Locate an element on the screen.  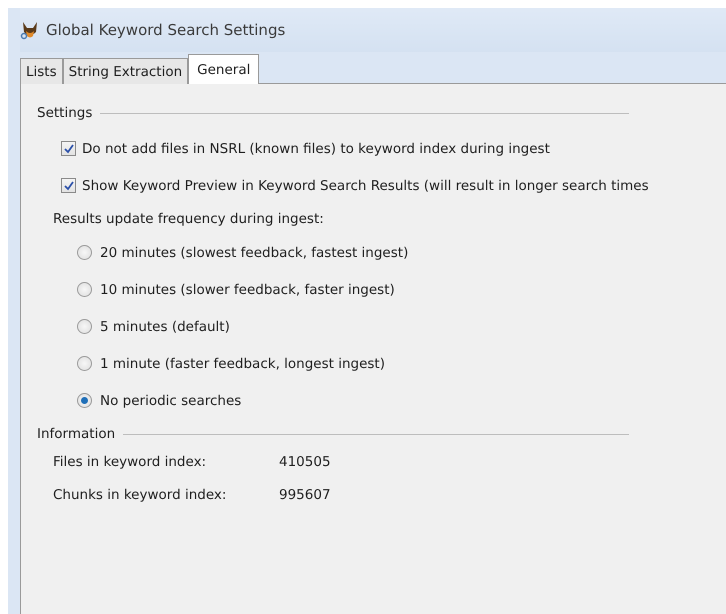
checkbox-label: Show Keyword Preview in Keyword Search Results (will result in longer search times is located at coordinates (365, 186).